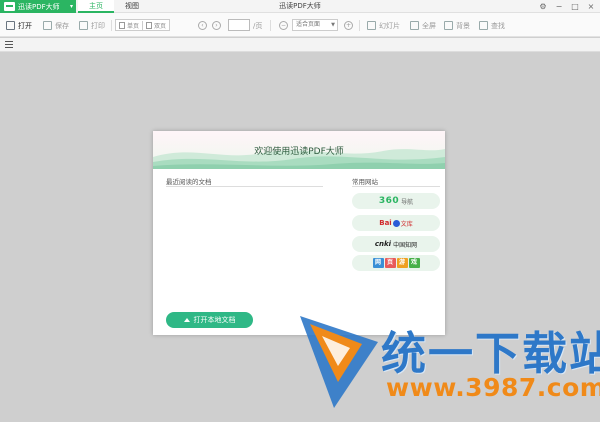  I want to click on site-360-nav: 360 导航, so click(396, 201).